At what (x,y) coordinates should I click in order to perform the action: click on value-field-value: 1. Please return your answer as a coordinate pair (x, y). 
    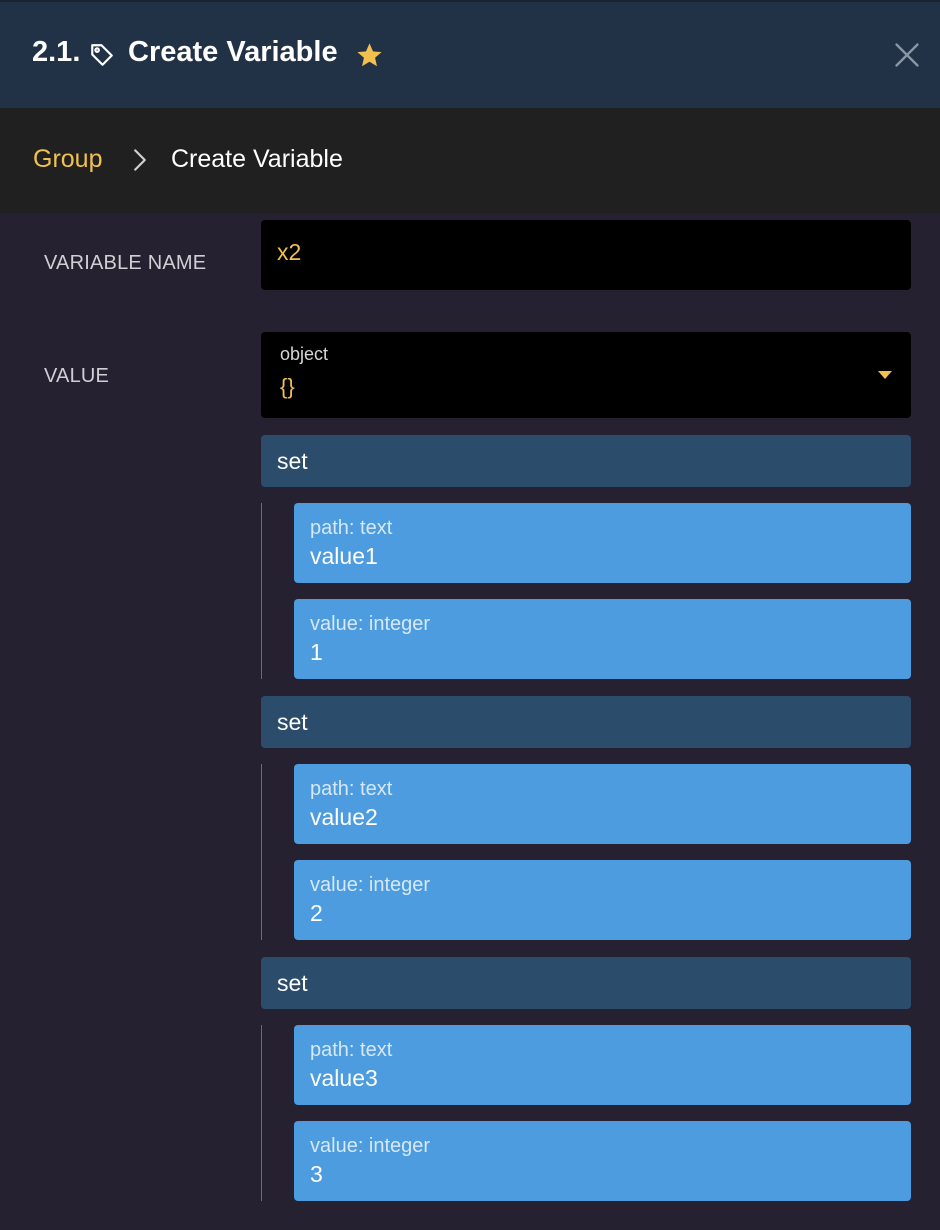
    Looking at the image, I should click on (316, 652).